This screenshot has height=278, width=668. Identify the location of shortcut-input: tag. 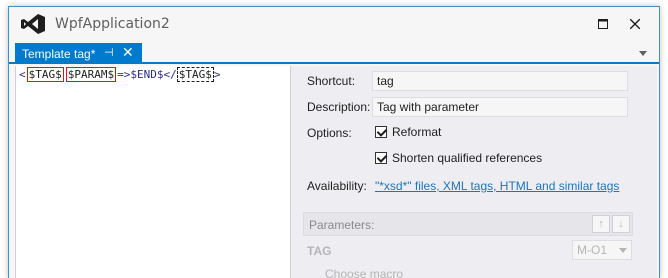
(500, 81).